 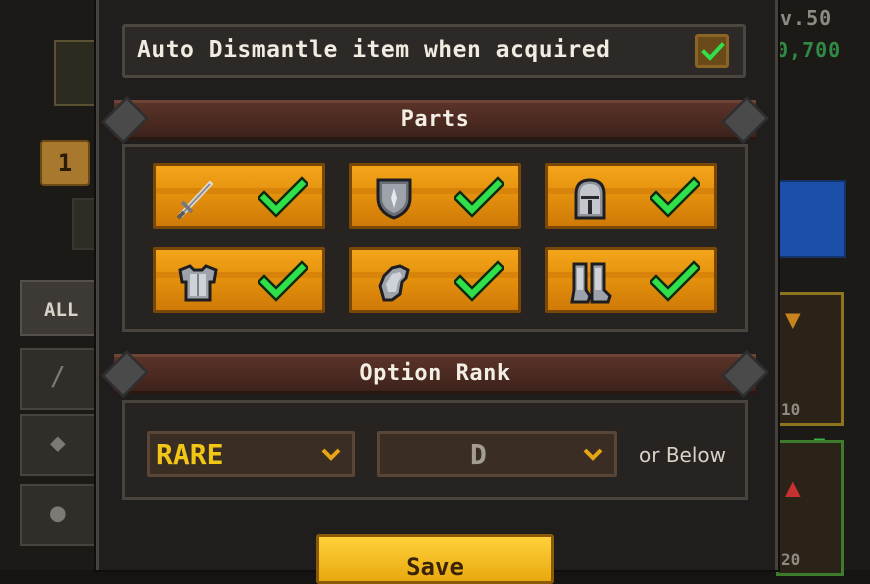 What do you see at coordinates (478, 454) in the screenshot?
I see `rank-dropdown-value: D` at bounding box center [478, 454].